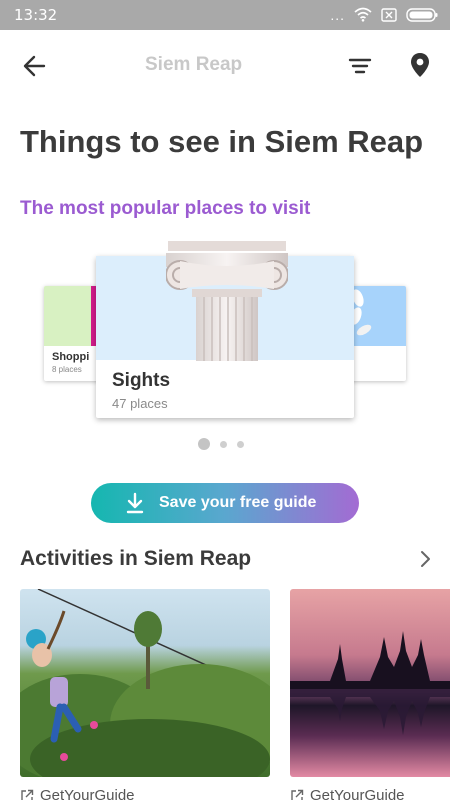 This screenshot has height=800, width=450. What do you see at coordinates (67, 369) in the screenshot?
I see `card-count: 8 places` at bounding box center [67, 369].